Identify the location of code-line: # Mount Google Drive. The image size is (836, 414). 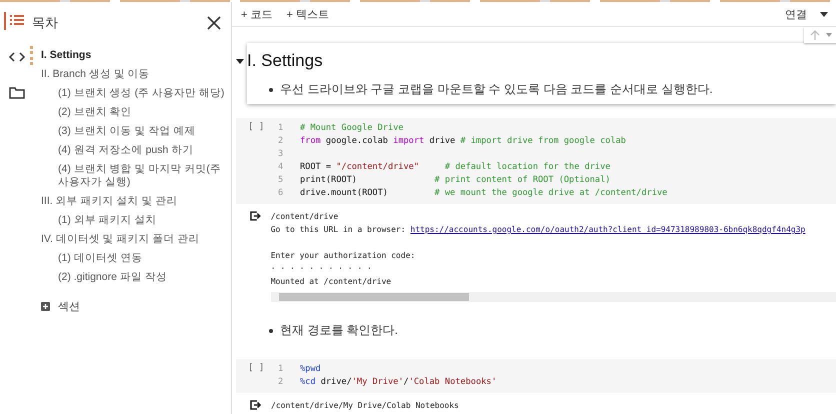
(352, 128).